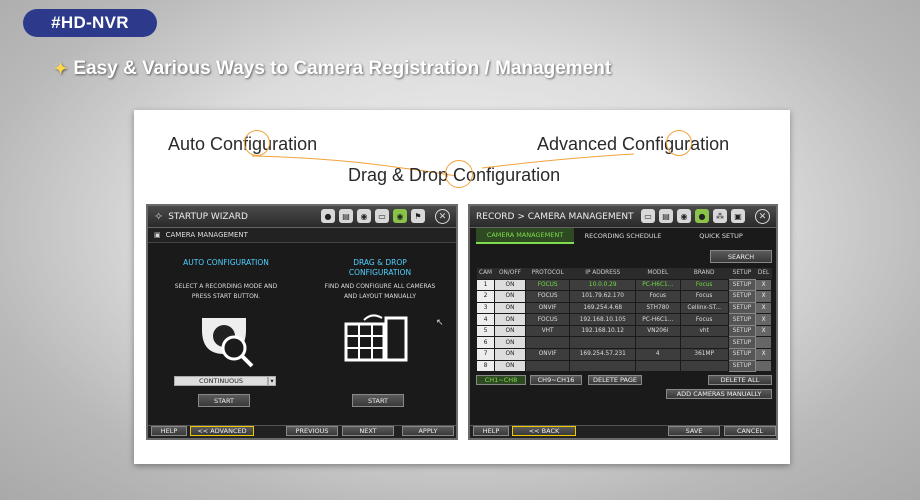 The width and height of the screenshot is (920, 500). I want to click on layout-grid-icon, so click(376, 338).